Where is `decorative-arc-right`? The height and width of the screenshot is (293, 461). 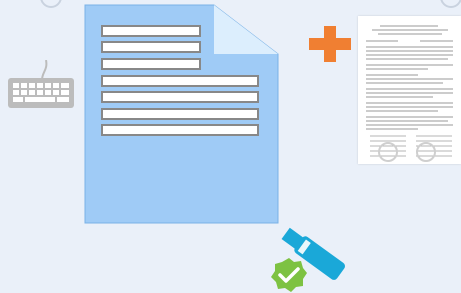 decorative-arc-right is located at coordinates (450, 4).